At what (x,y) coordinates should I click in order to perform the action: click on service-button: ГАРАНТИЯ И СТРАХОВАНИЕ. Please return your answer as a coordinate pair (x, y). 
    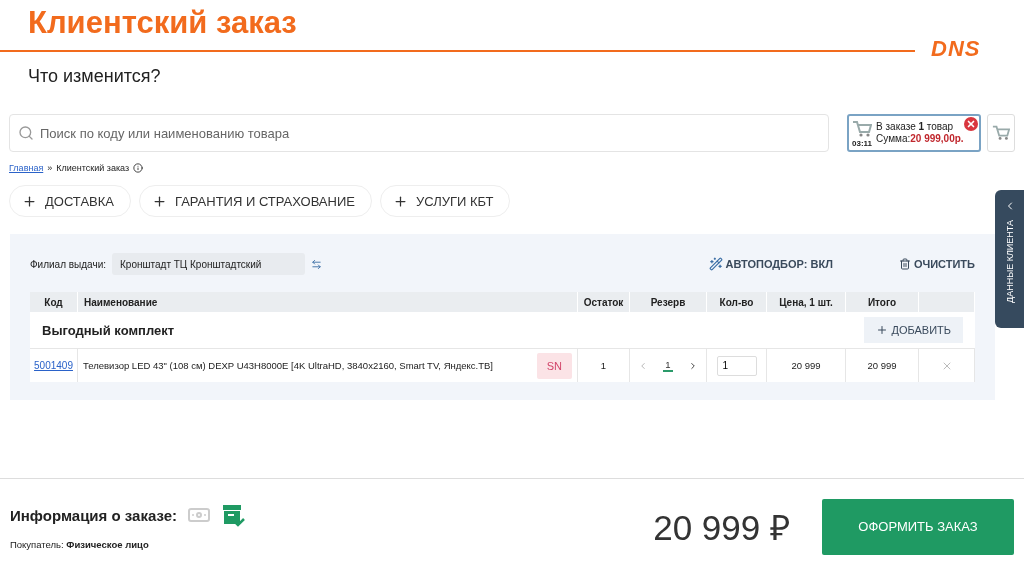
    Looking at the image, I should click on (255, 201).